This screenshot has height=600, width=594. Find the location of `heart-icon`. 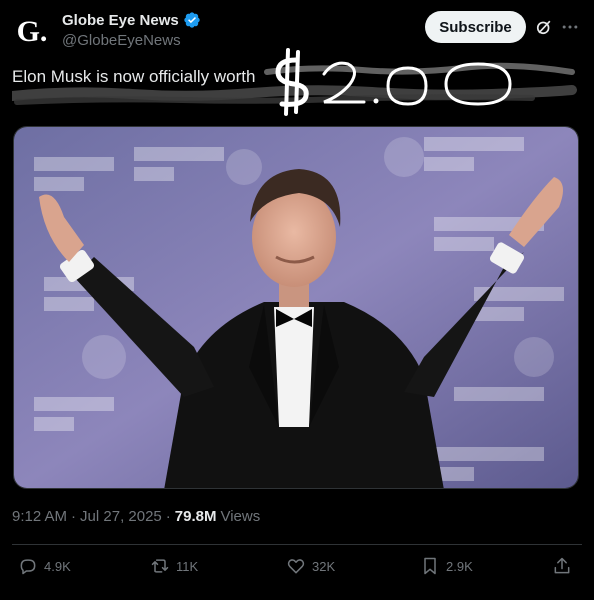

heart-icon is located at coordinates (296, 566).